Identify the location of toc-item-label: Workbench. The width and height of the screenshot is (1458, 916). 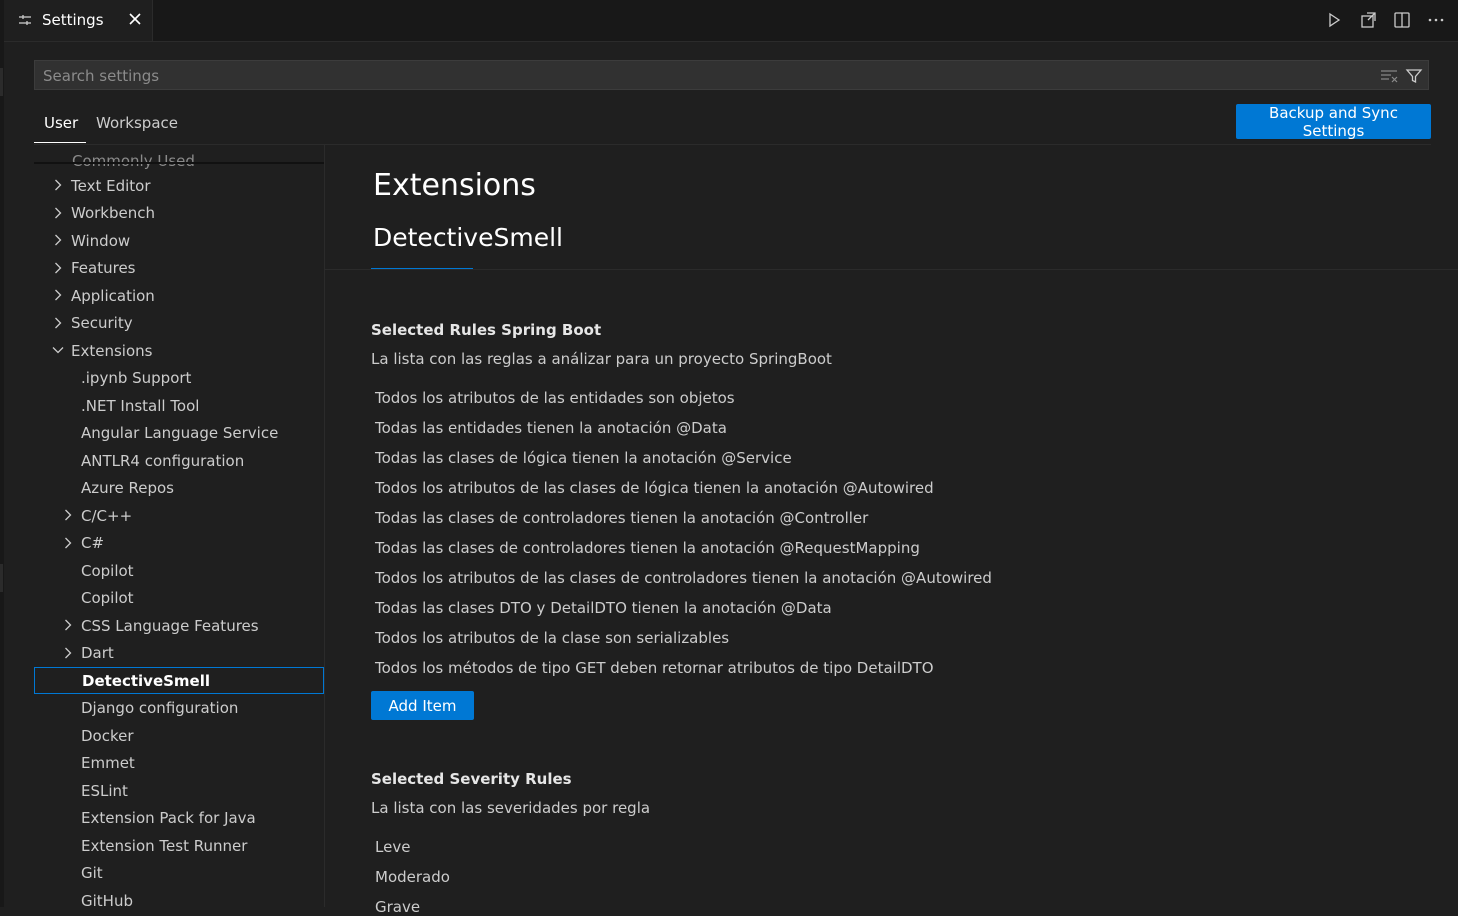
(113, 213).